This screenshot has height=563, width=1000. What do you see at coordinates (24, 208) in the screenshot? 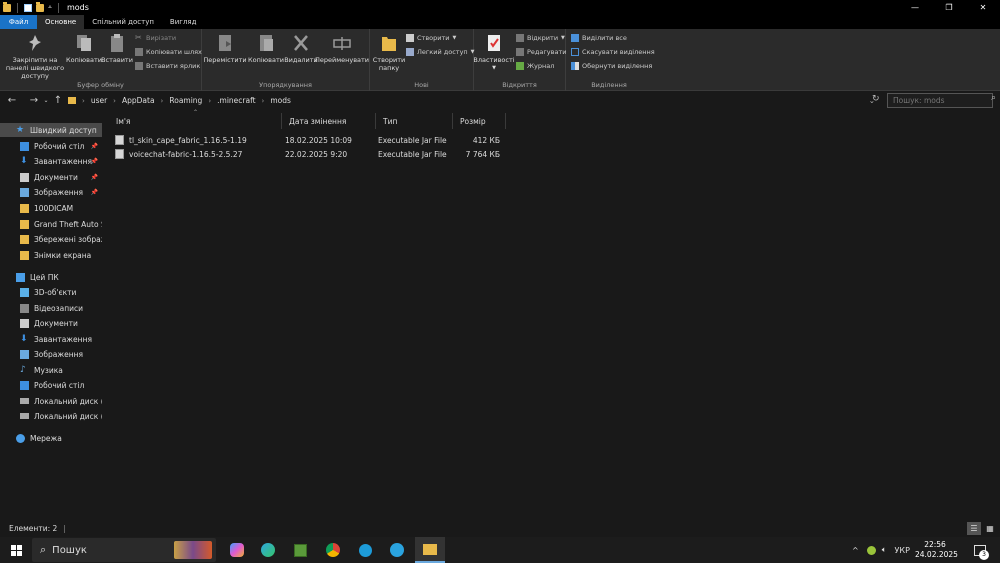
I see `folder-icon` at bounding box center [24, 208].